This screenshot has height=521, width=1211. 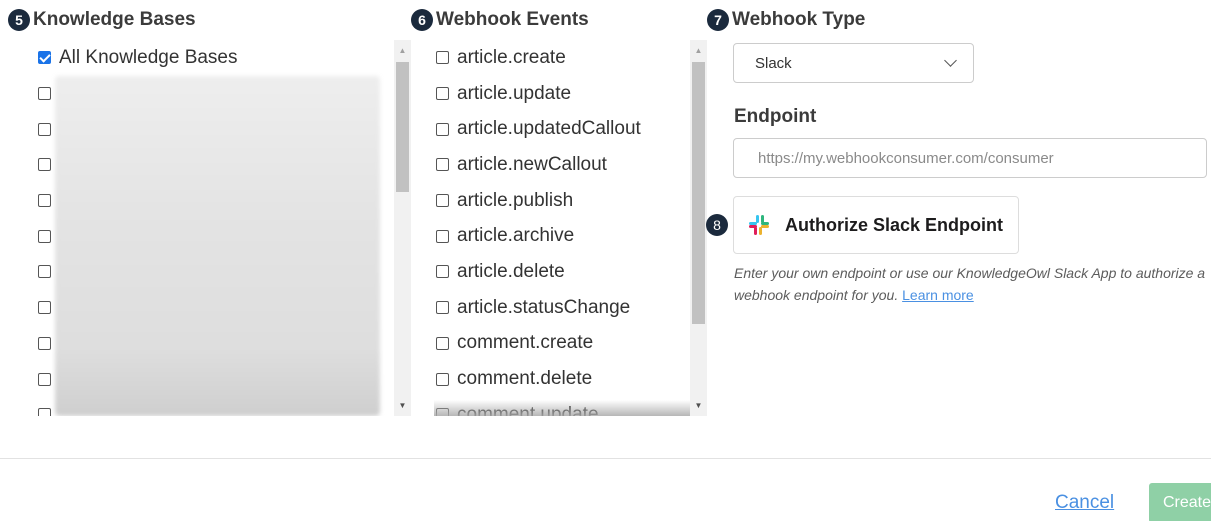 What do you see at coordinates (532, 164) in the screenshot?
I see `list-item-label: article.newCallout` at bounding box center [532, 164].